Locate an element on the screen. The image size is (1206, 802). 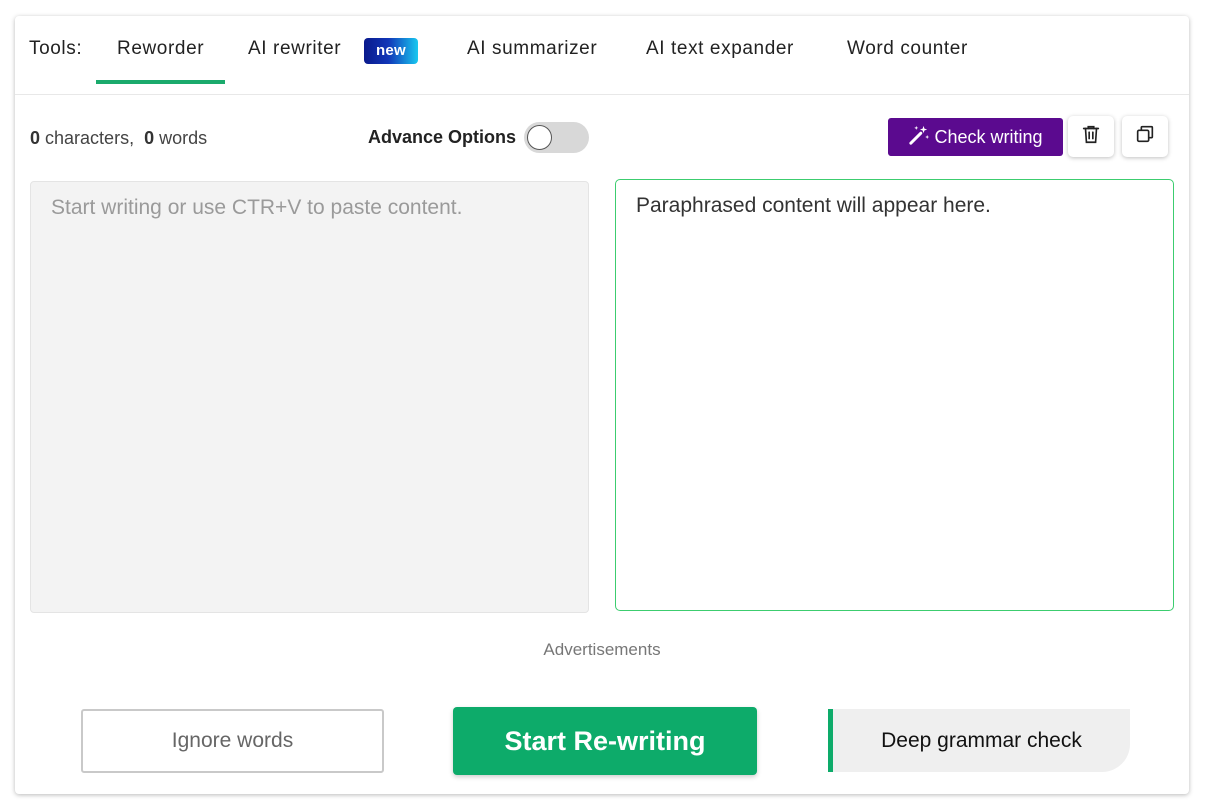
copy-button is located at coordinates (1145, 136).